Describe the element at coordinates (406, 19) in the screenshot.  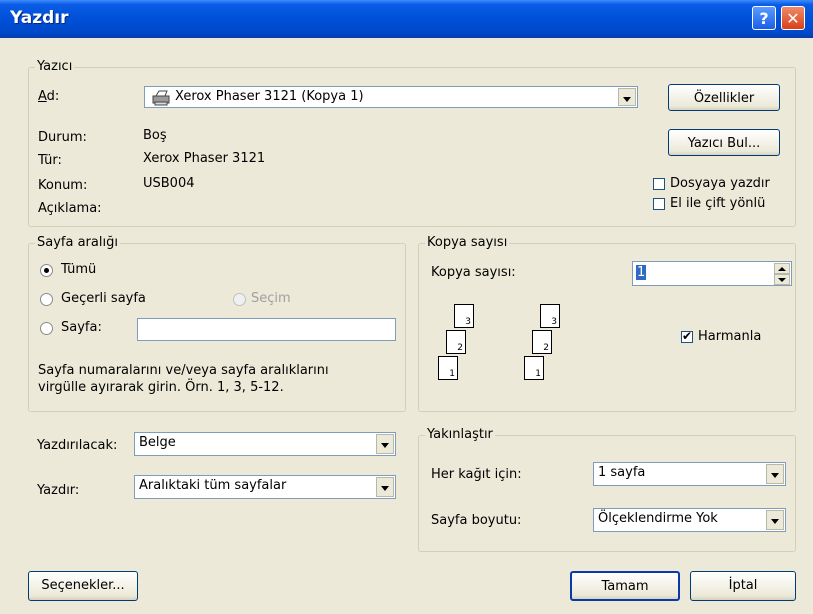
I see `title-bar: Yazdır ? ✕` at that location.